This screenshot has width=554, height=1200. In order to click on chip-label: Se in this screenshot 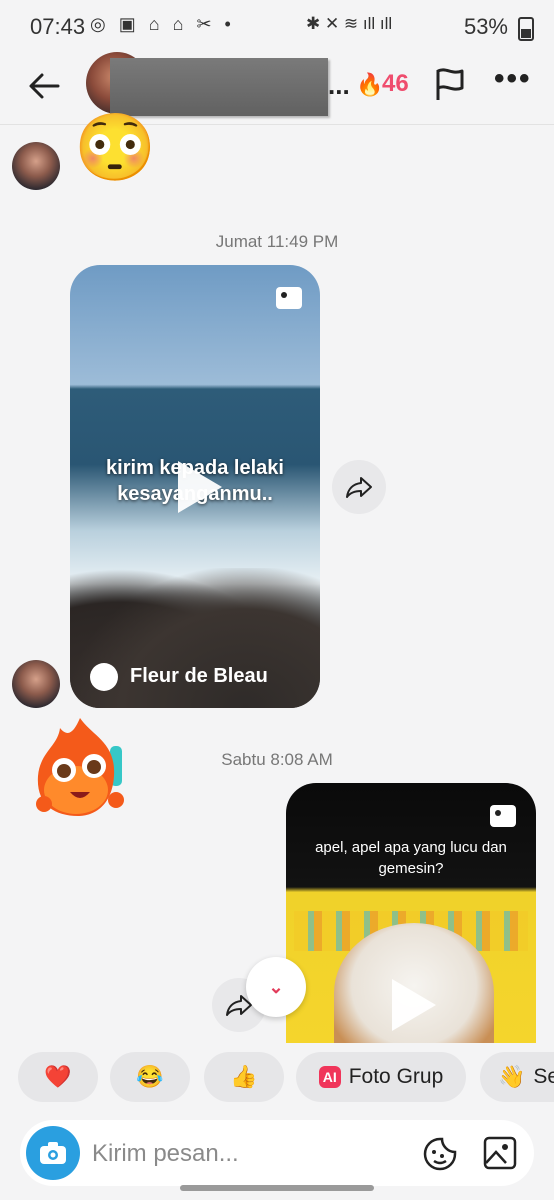, I will do `click(543, 1076)`.